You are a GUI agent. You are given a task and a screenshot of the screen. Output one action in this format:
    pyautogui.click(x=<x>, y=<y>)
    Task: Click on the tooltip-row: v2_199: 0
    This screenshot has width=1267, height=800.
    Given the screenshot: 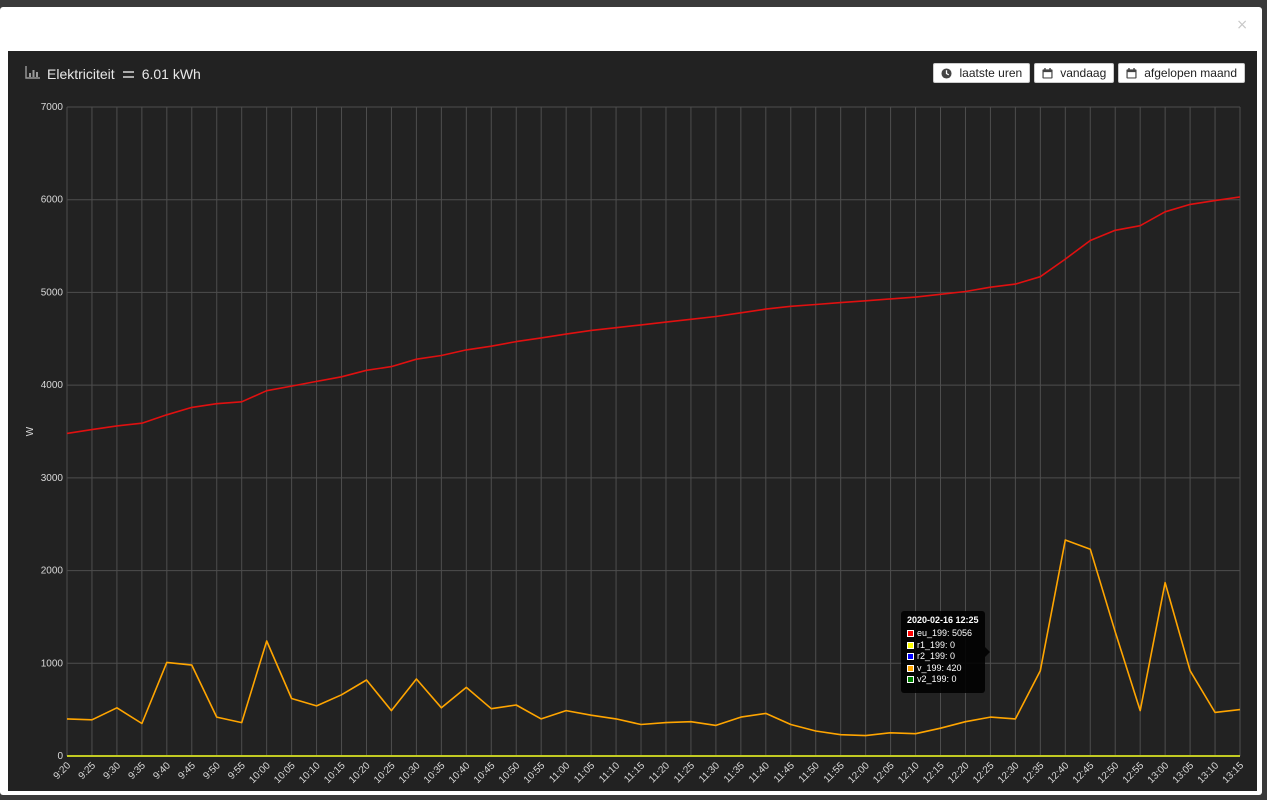 What is the action you would take?
    pyautogui.click(x=943, y=680)
    